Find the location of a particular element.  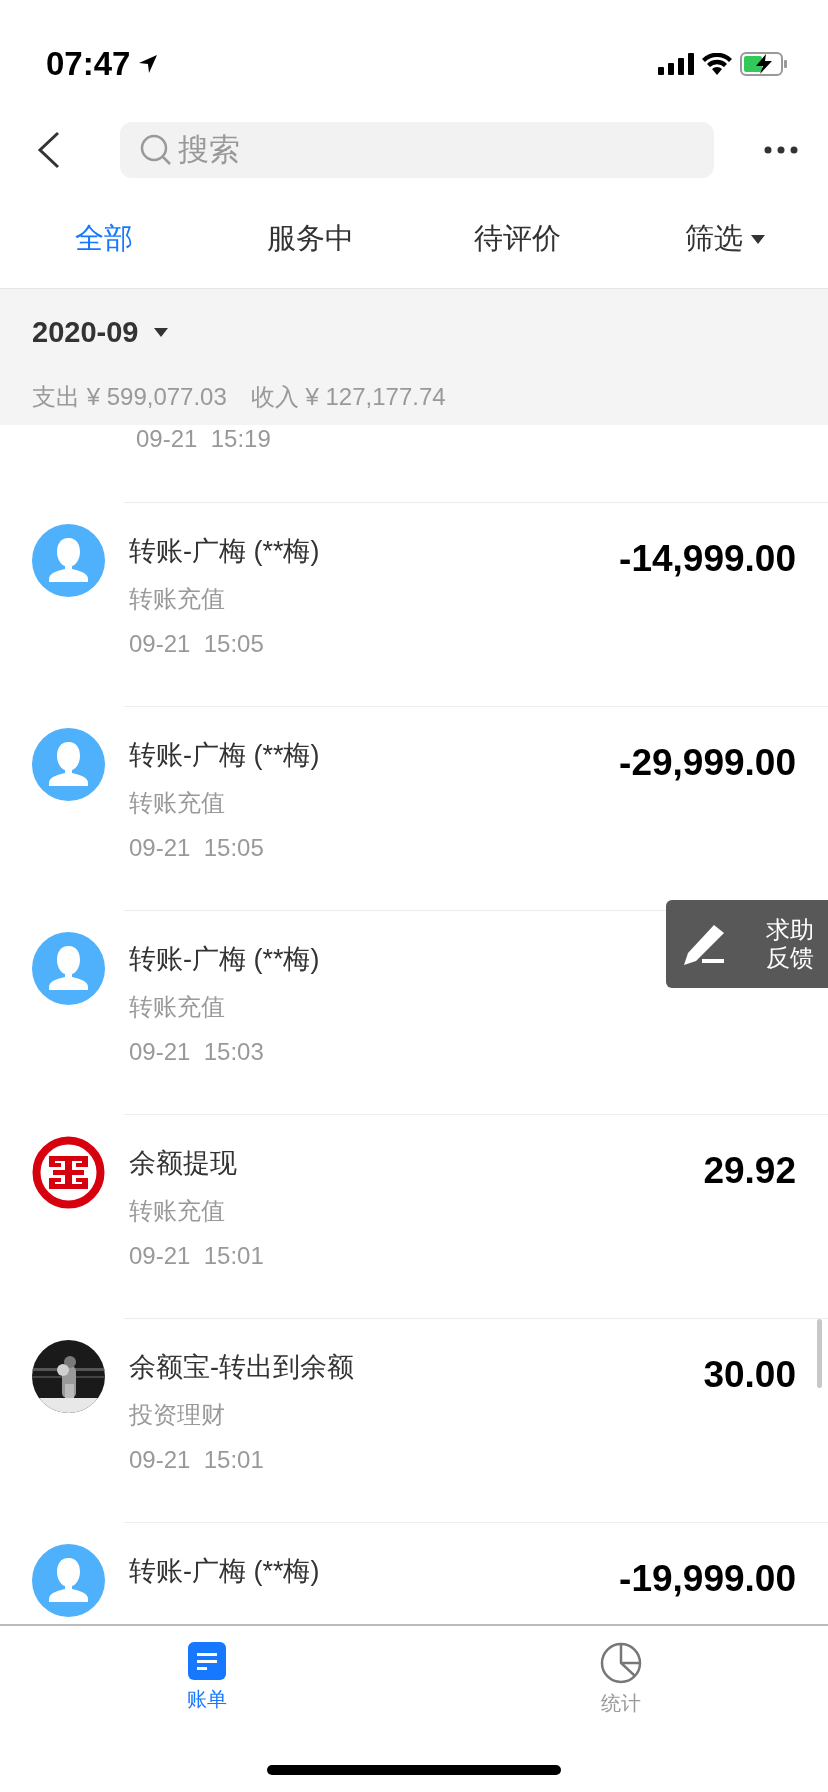

transaction-amount: -14,999.00 is located at coordinates (707, 559).